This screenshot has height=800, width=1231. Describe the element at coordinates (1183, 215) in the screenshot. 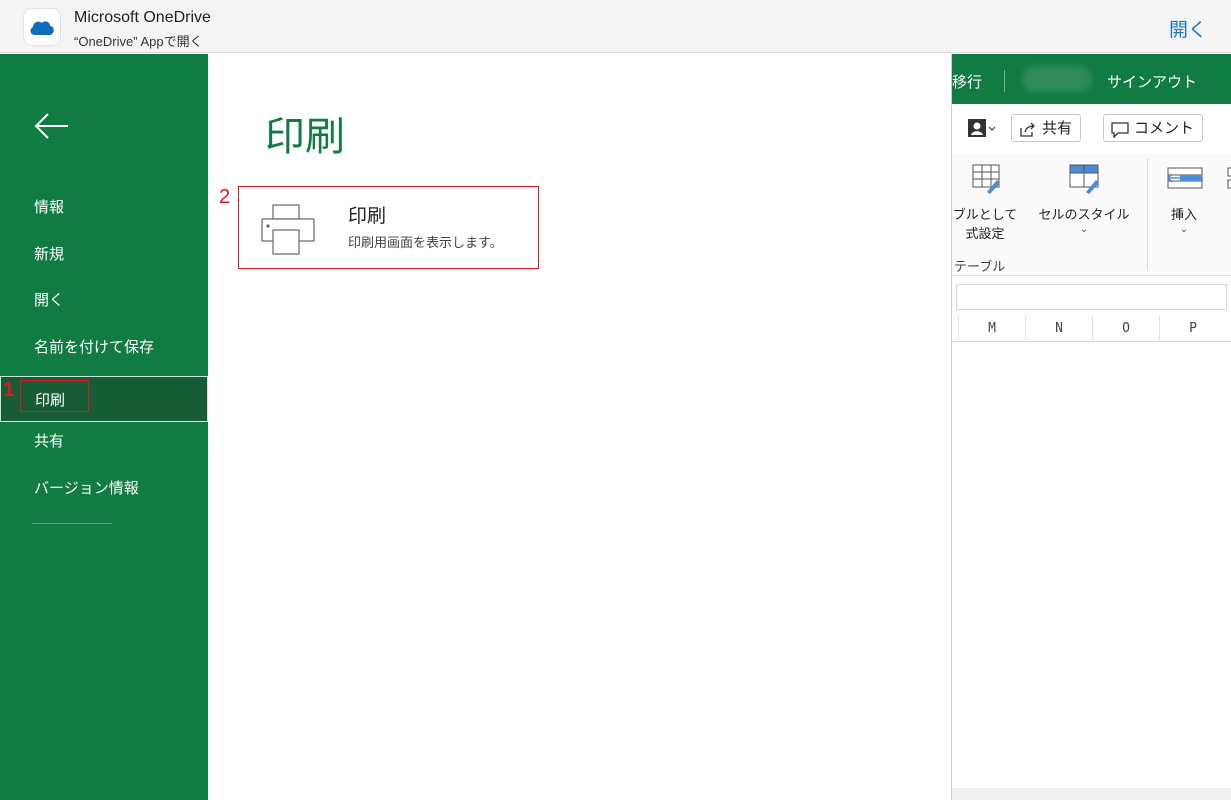

I see `insert-label: 挿入` at that location.